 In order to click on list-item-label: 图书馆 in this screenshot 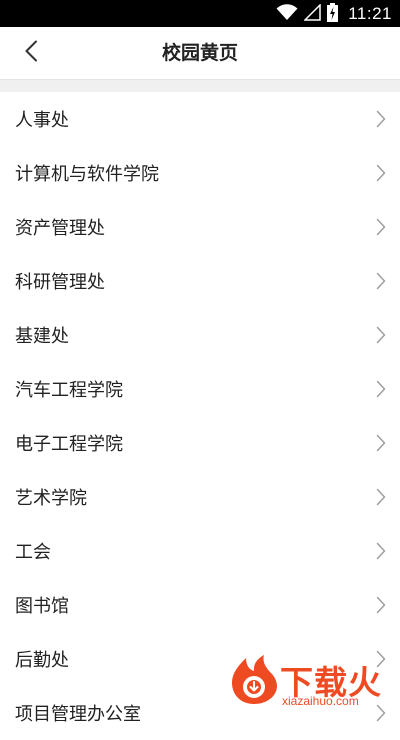, I will do `click(42, 606)`.